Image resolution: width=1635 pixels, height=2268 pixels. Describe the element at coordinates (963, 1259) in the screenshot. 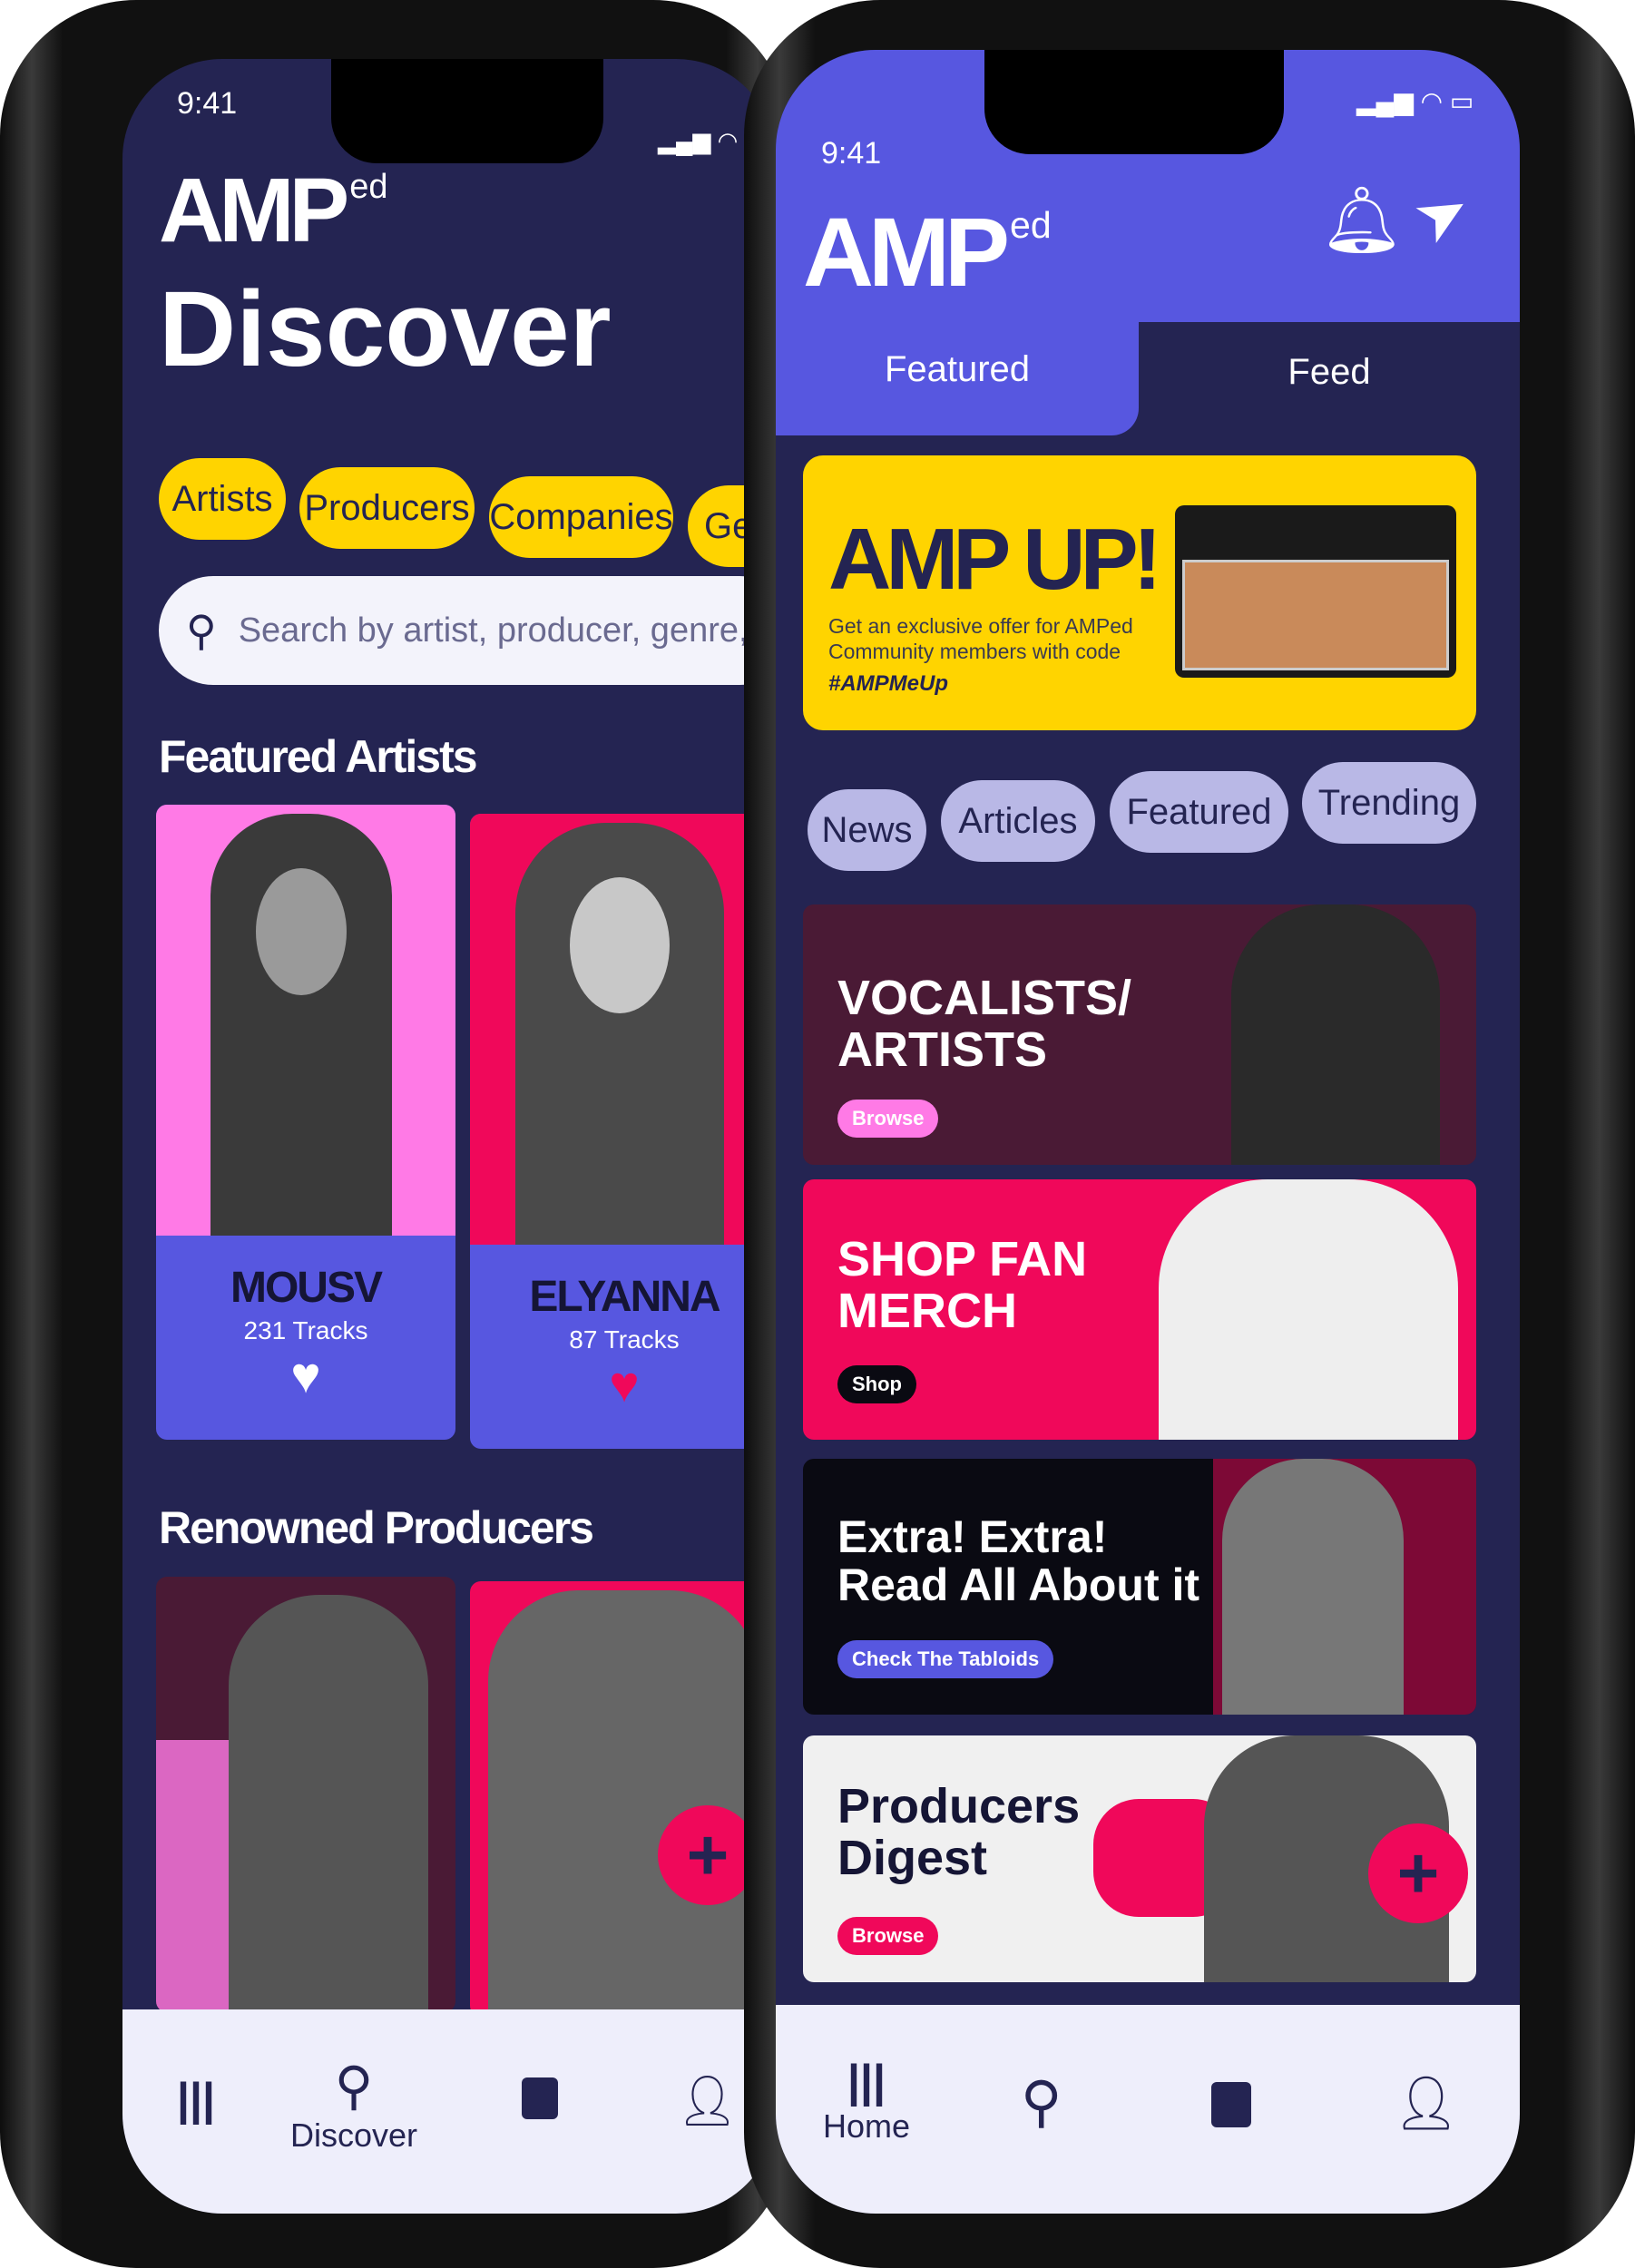

I see `card-title: SHOP FAN` at that location.